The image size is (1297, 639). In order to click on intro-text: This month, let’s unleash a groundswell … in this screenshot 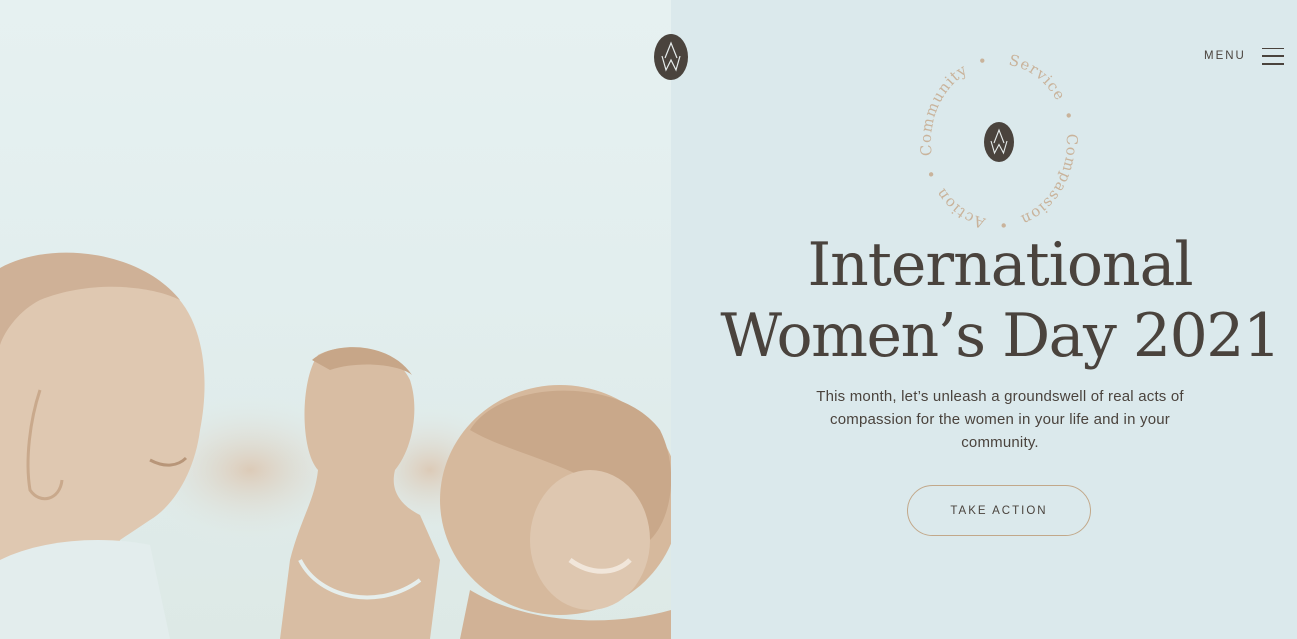, I will do `click(1000, 419)`.